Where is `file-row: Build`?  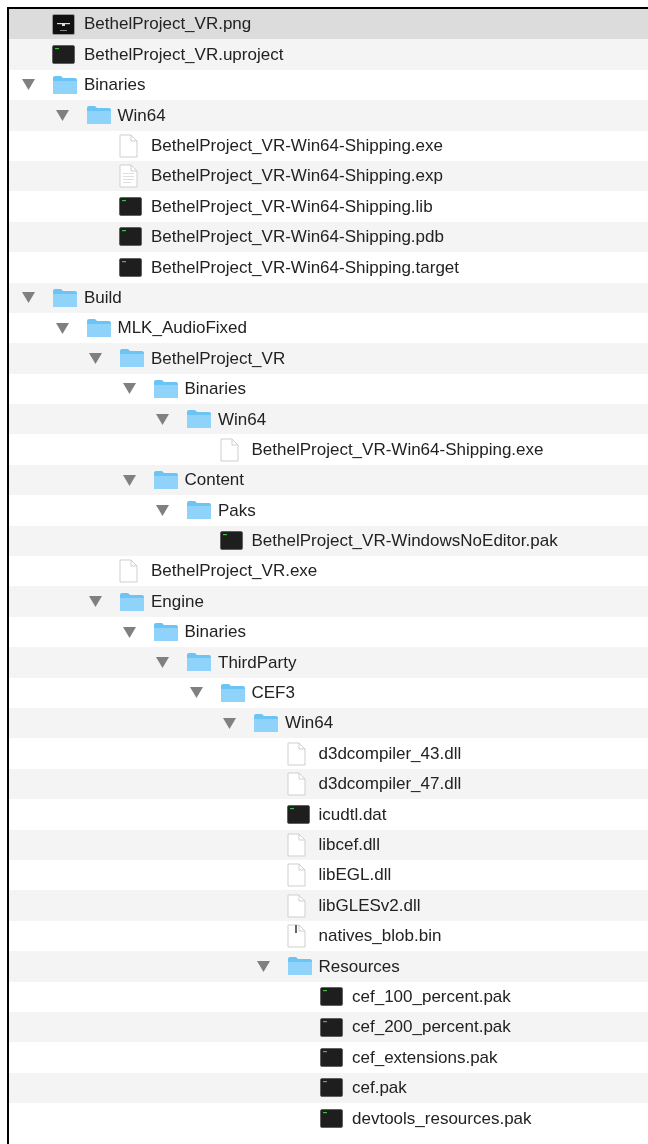 file-row: Build is located at coordinates (328, 297).